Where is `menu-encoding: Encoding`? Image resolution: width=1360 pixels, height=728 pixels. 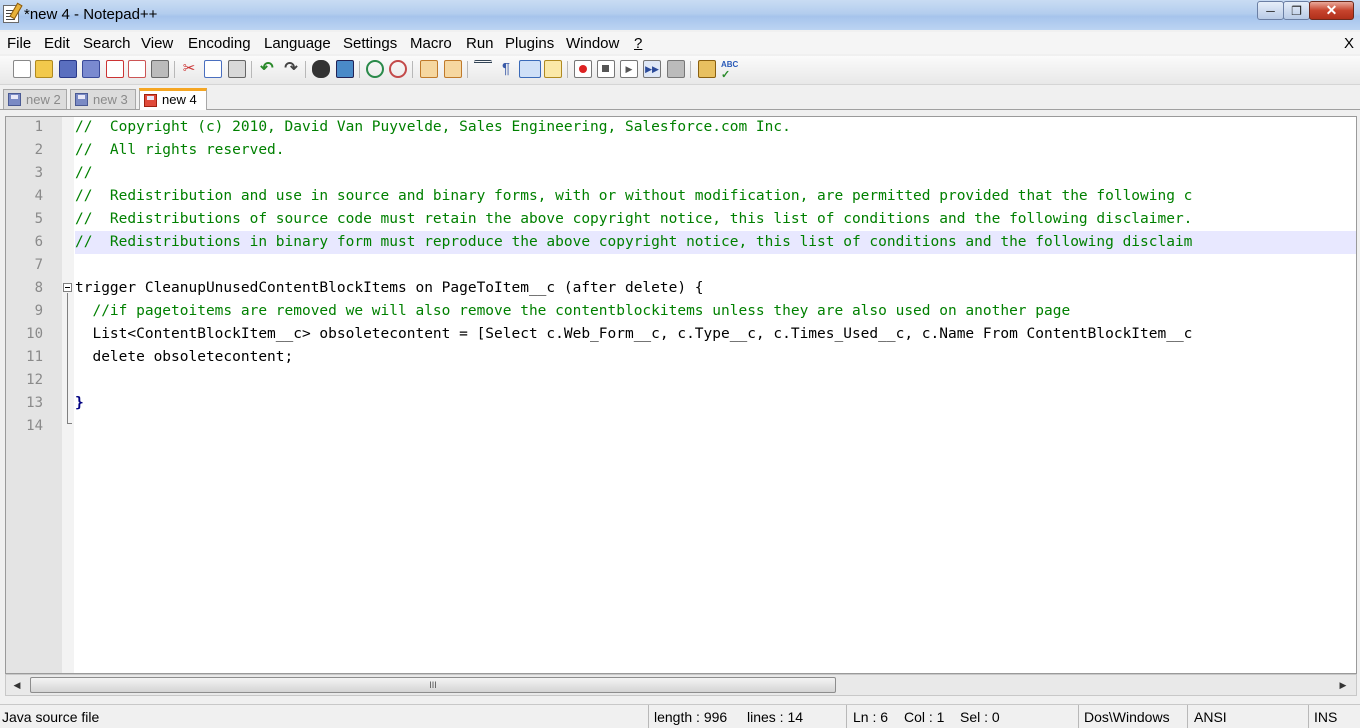
menu-encoding: Encoding is located at coordinates (219, 43).